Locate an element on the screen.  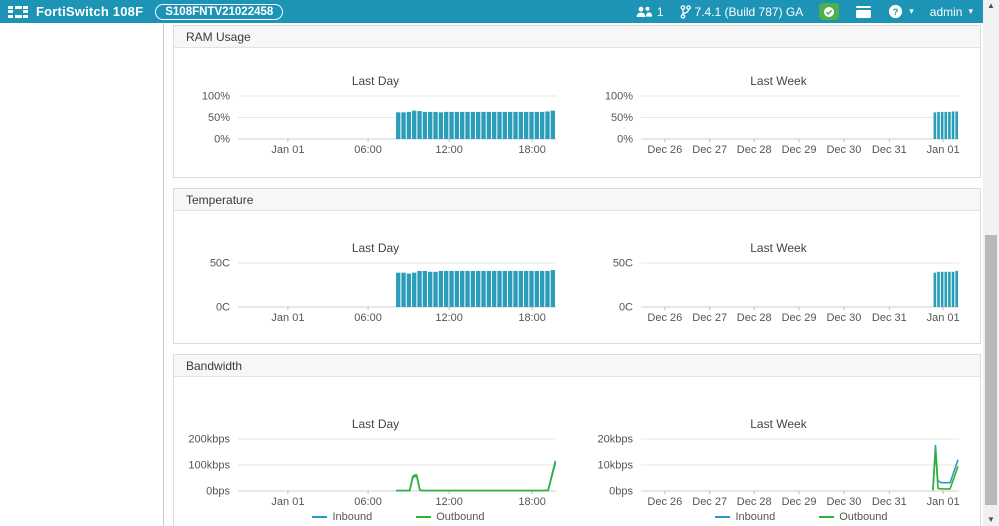
y-tick-label: 20kbps is located at coordinates (615, 440).